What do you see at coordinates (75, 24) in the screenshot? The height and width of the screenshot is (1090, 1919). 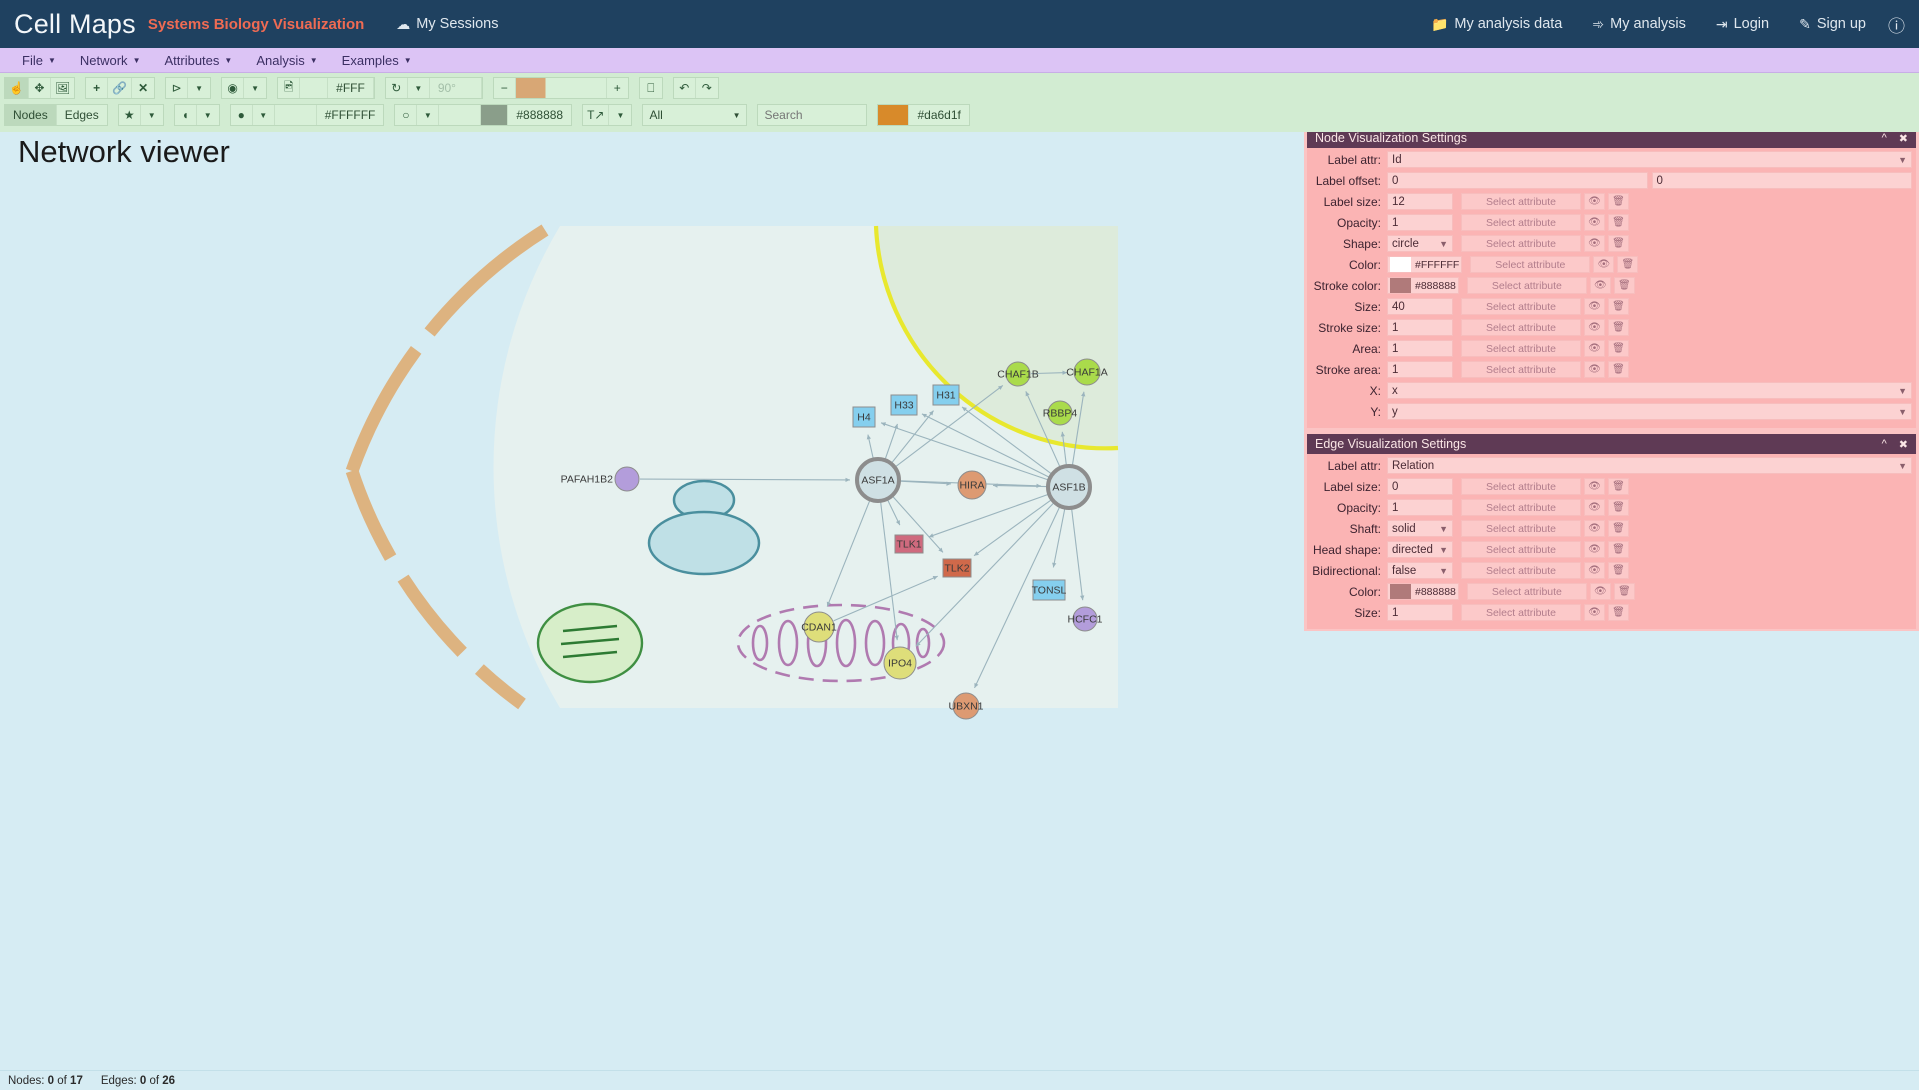 I see `app-brand: Cell Maps` at bounding box center [75, 24].